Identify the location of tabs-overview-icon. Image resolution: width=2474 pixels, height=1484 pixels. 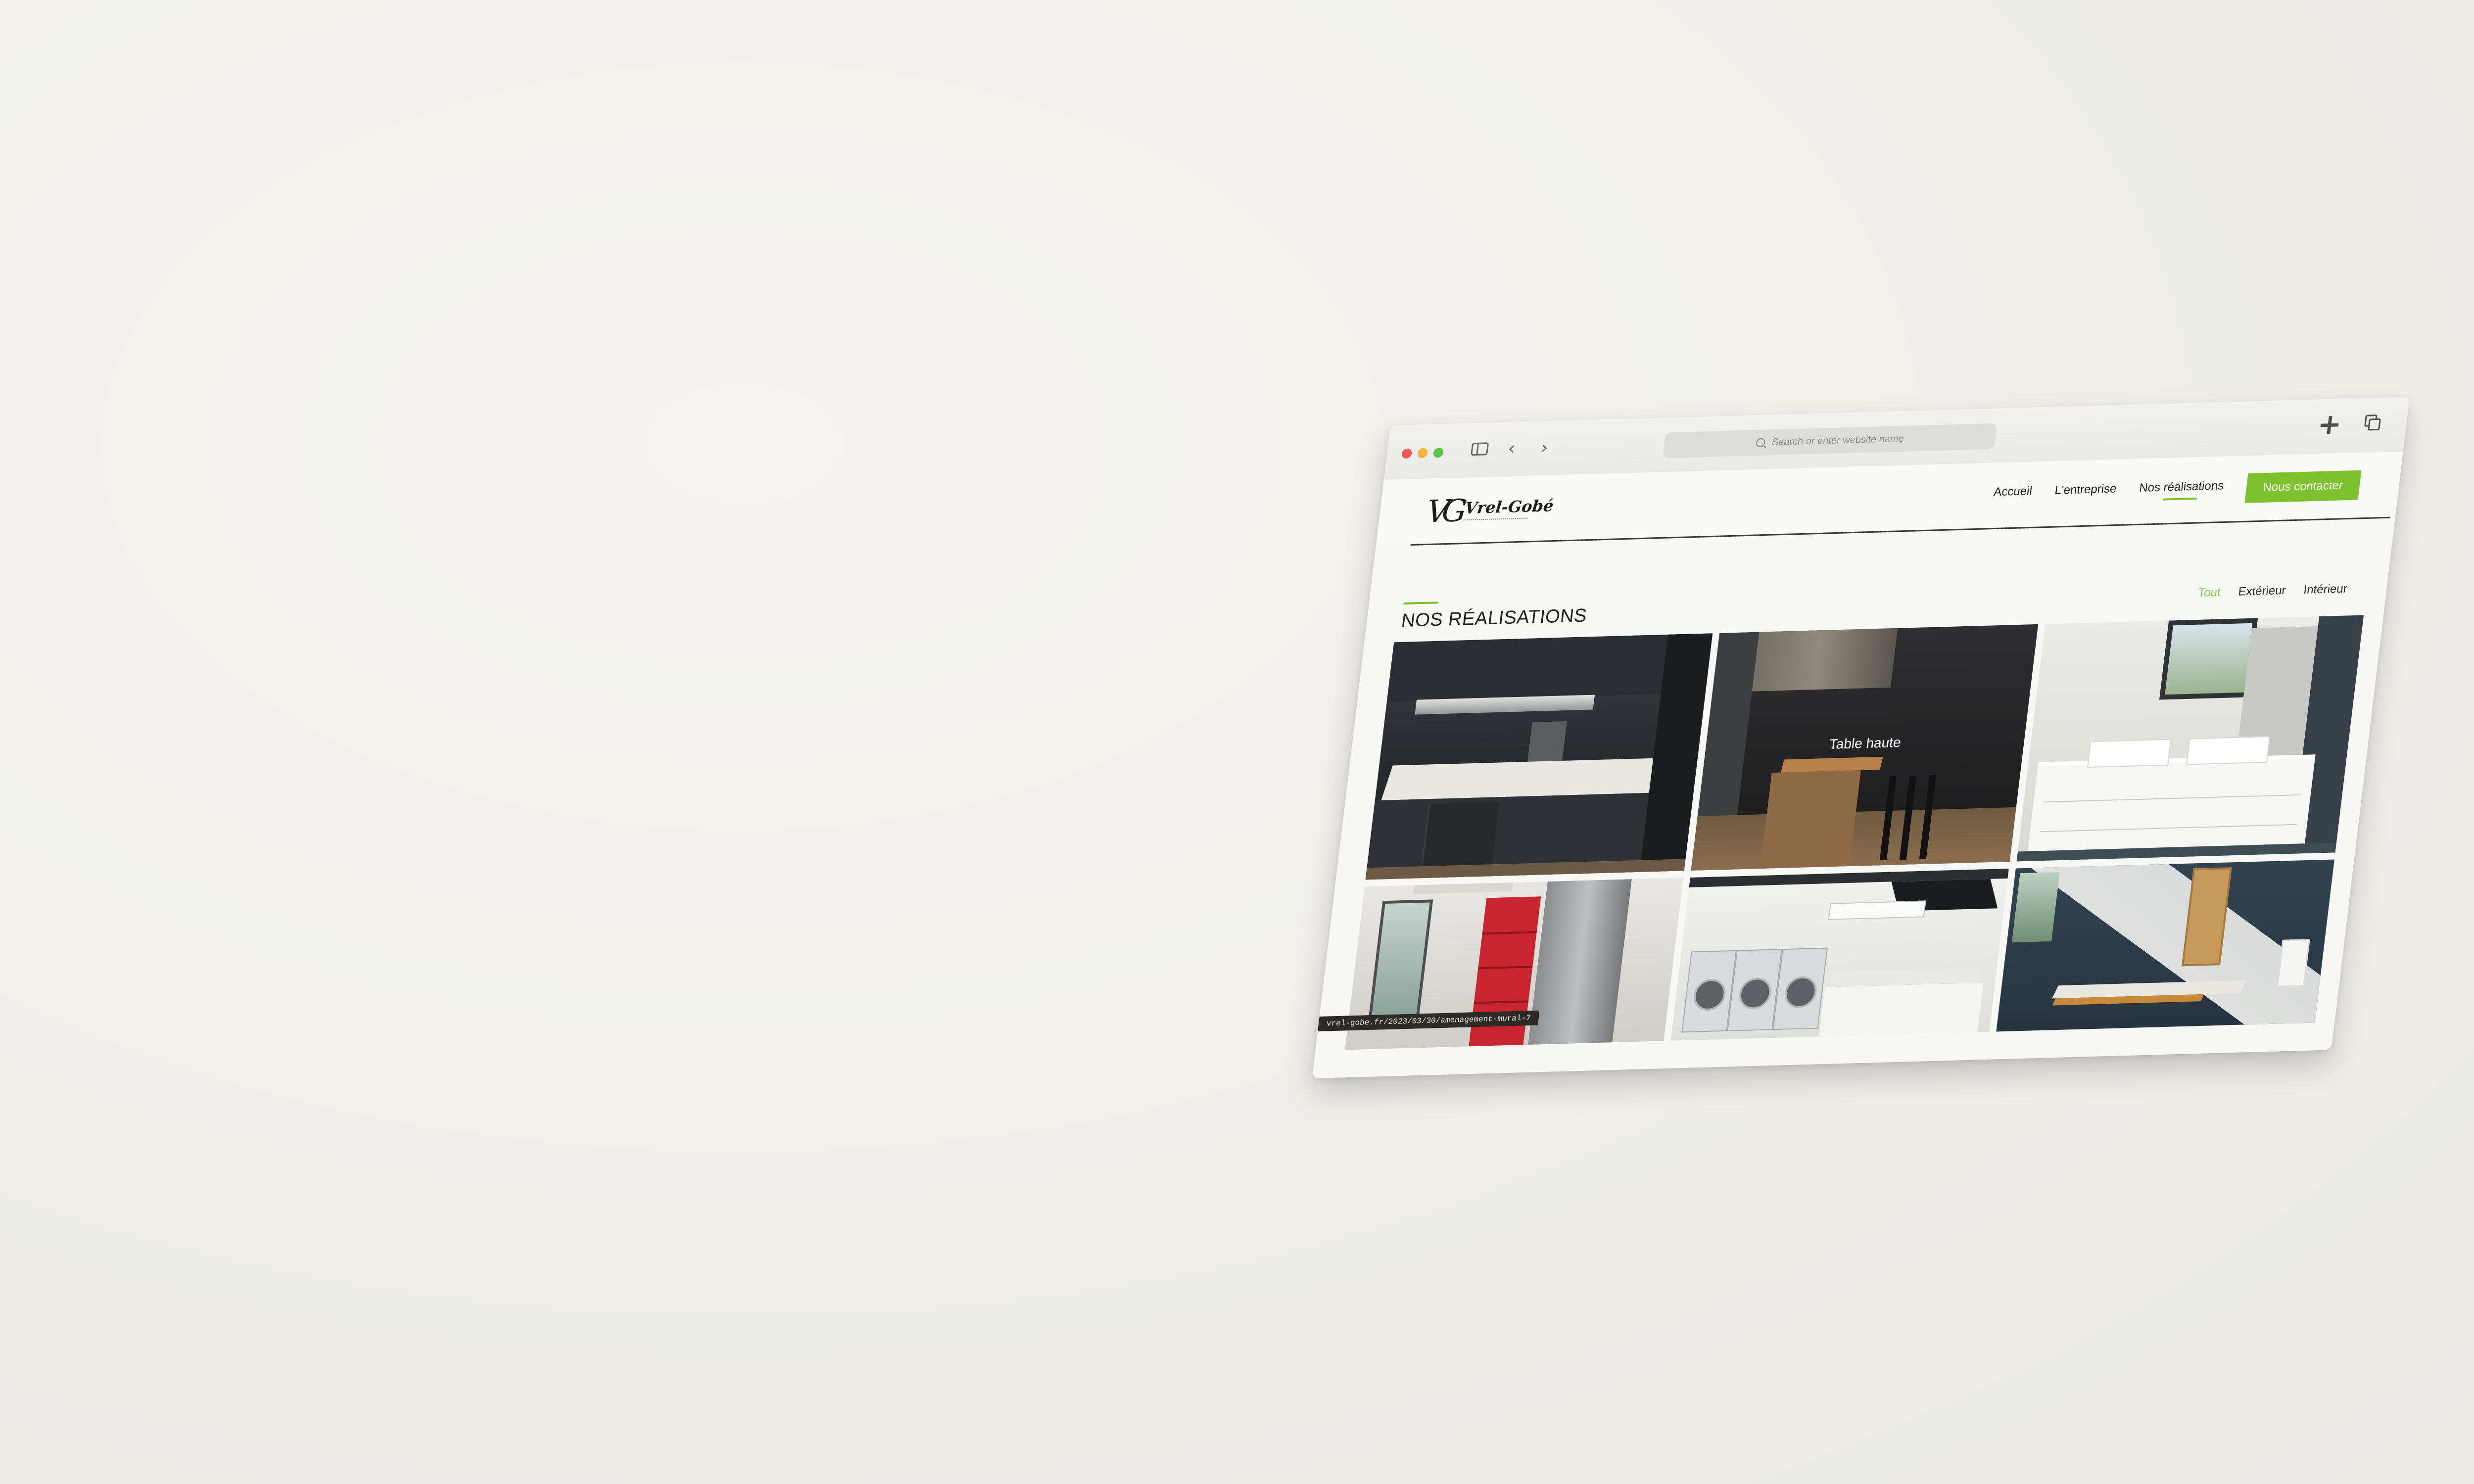
(2373, 423).